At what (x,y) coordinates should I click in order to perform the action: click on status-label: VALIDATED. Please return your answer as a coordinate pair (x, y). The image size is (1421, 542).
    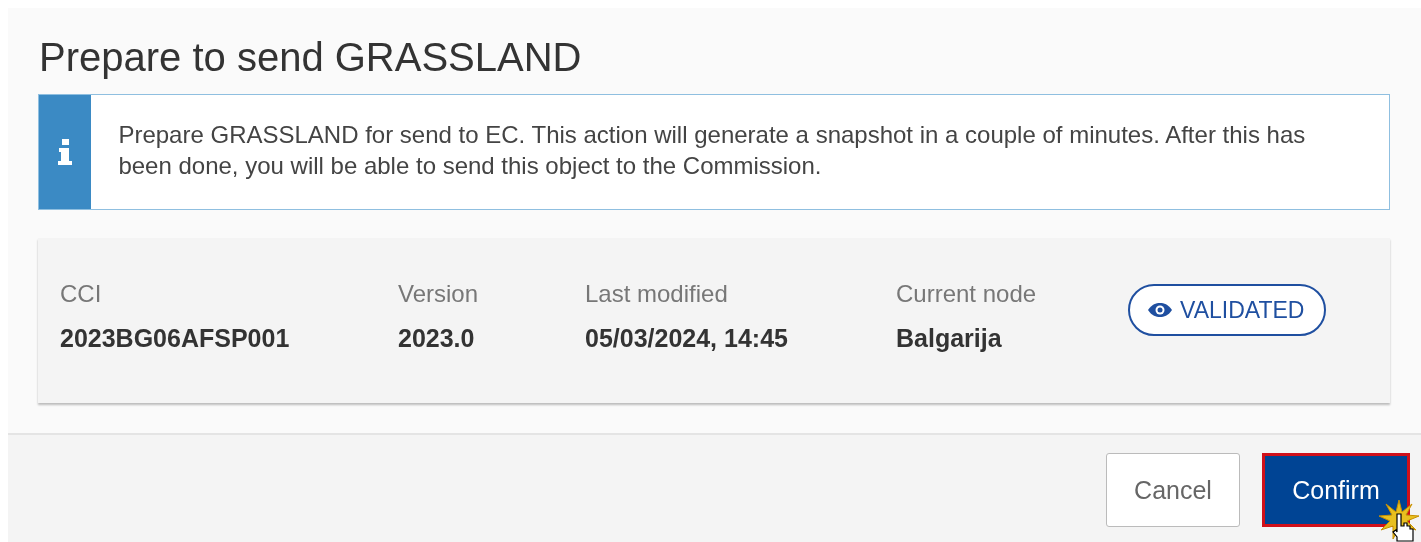
    Looking at the image, I should click on (1242, 310).